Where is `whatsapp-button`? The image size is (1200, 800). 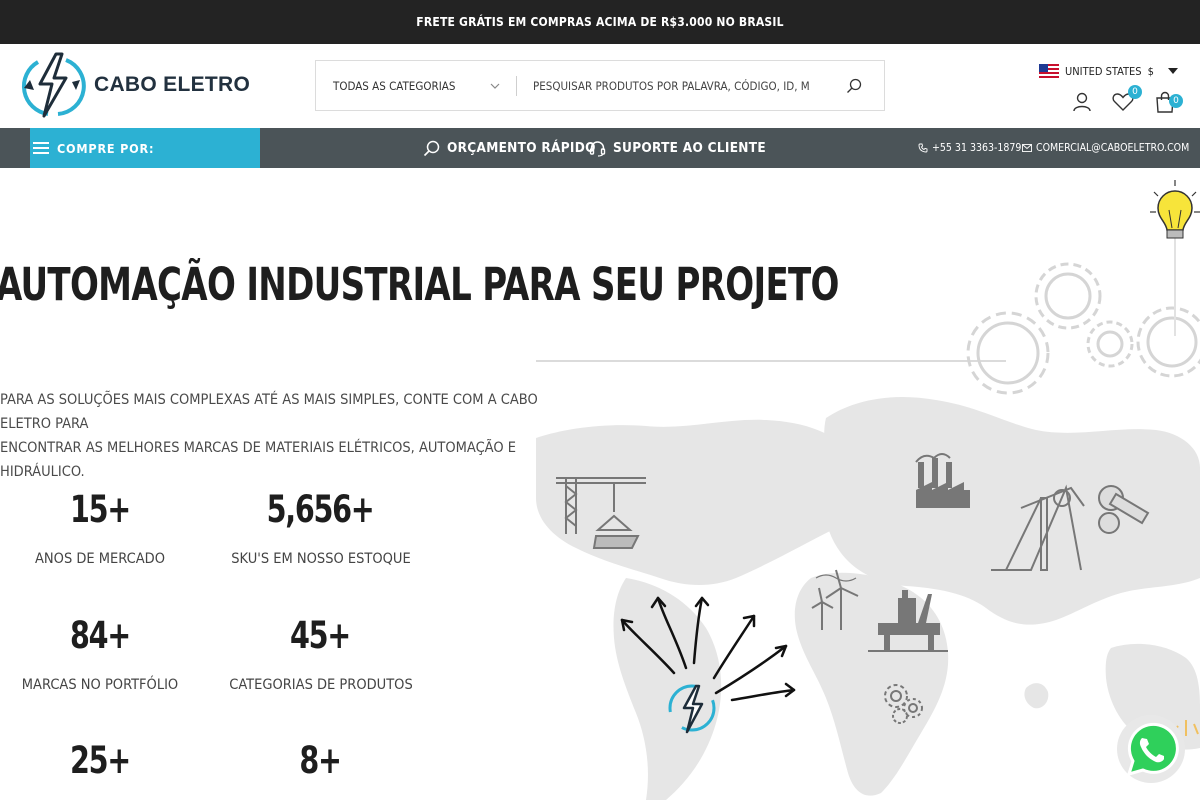
whatsapp-button is located at coordinates (1151, 749).